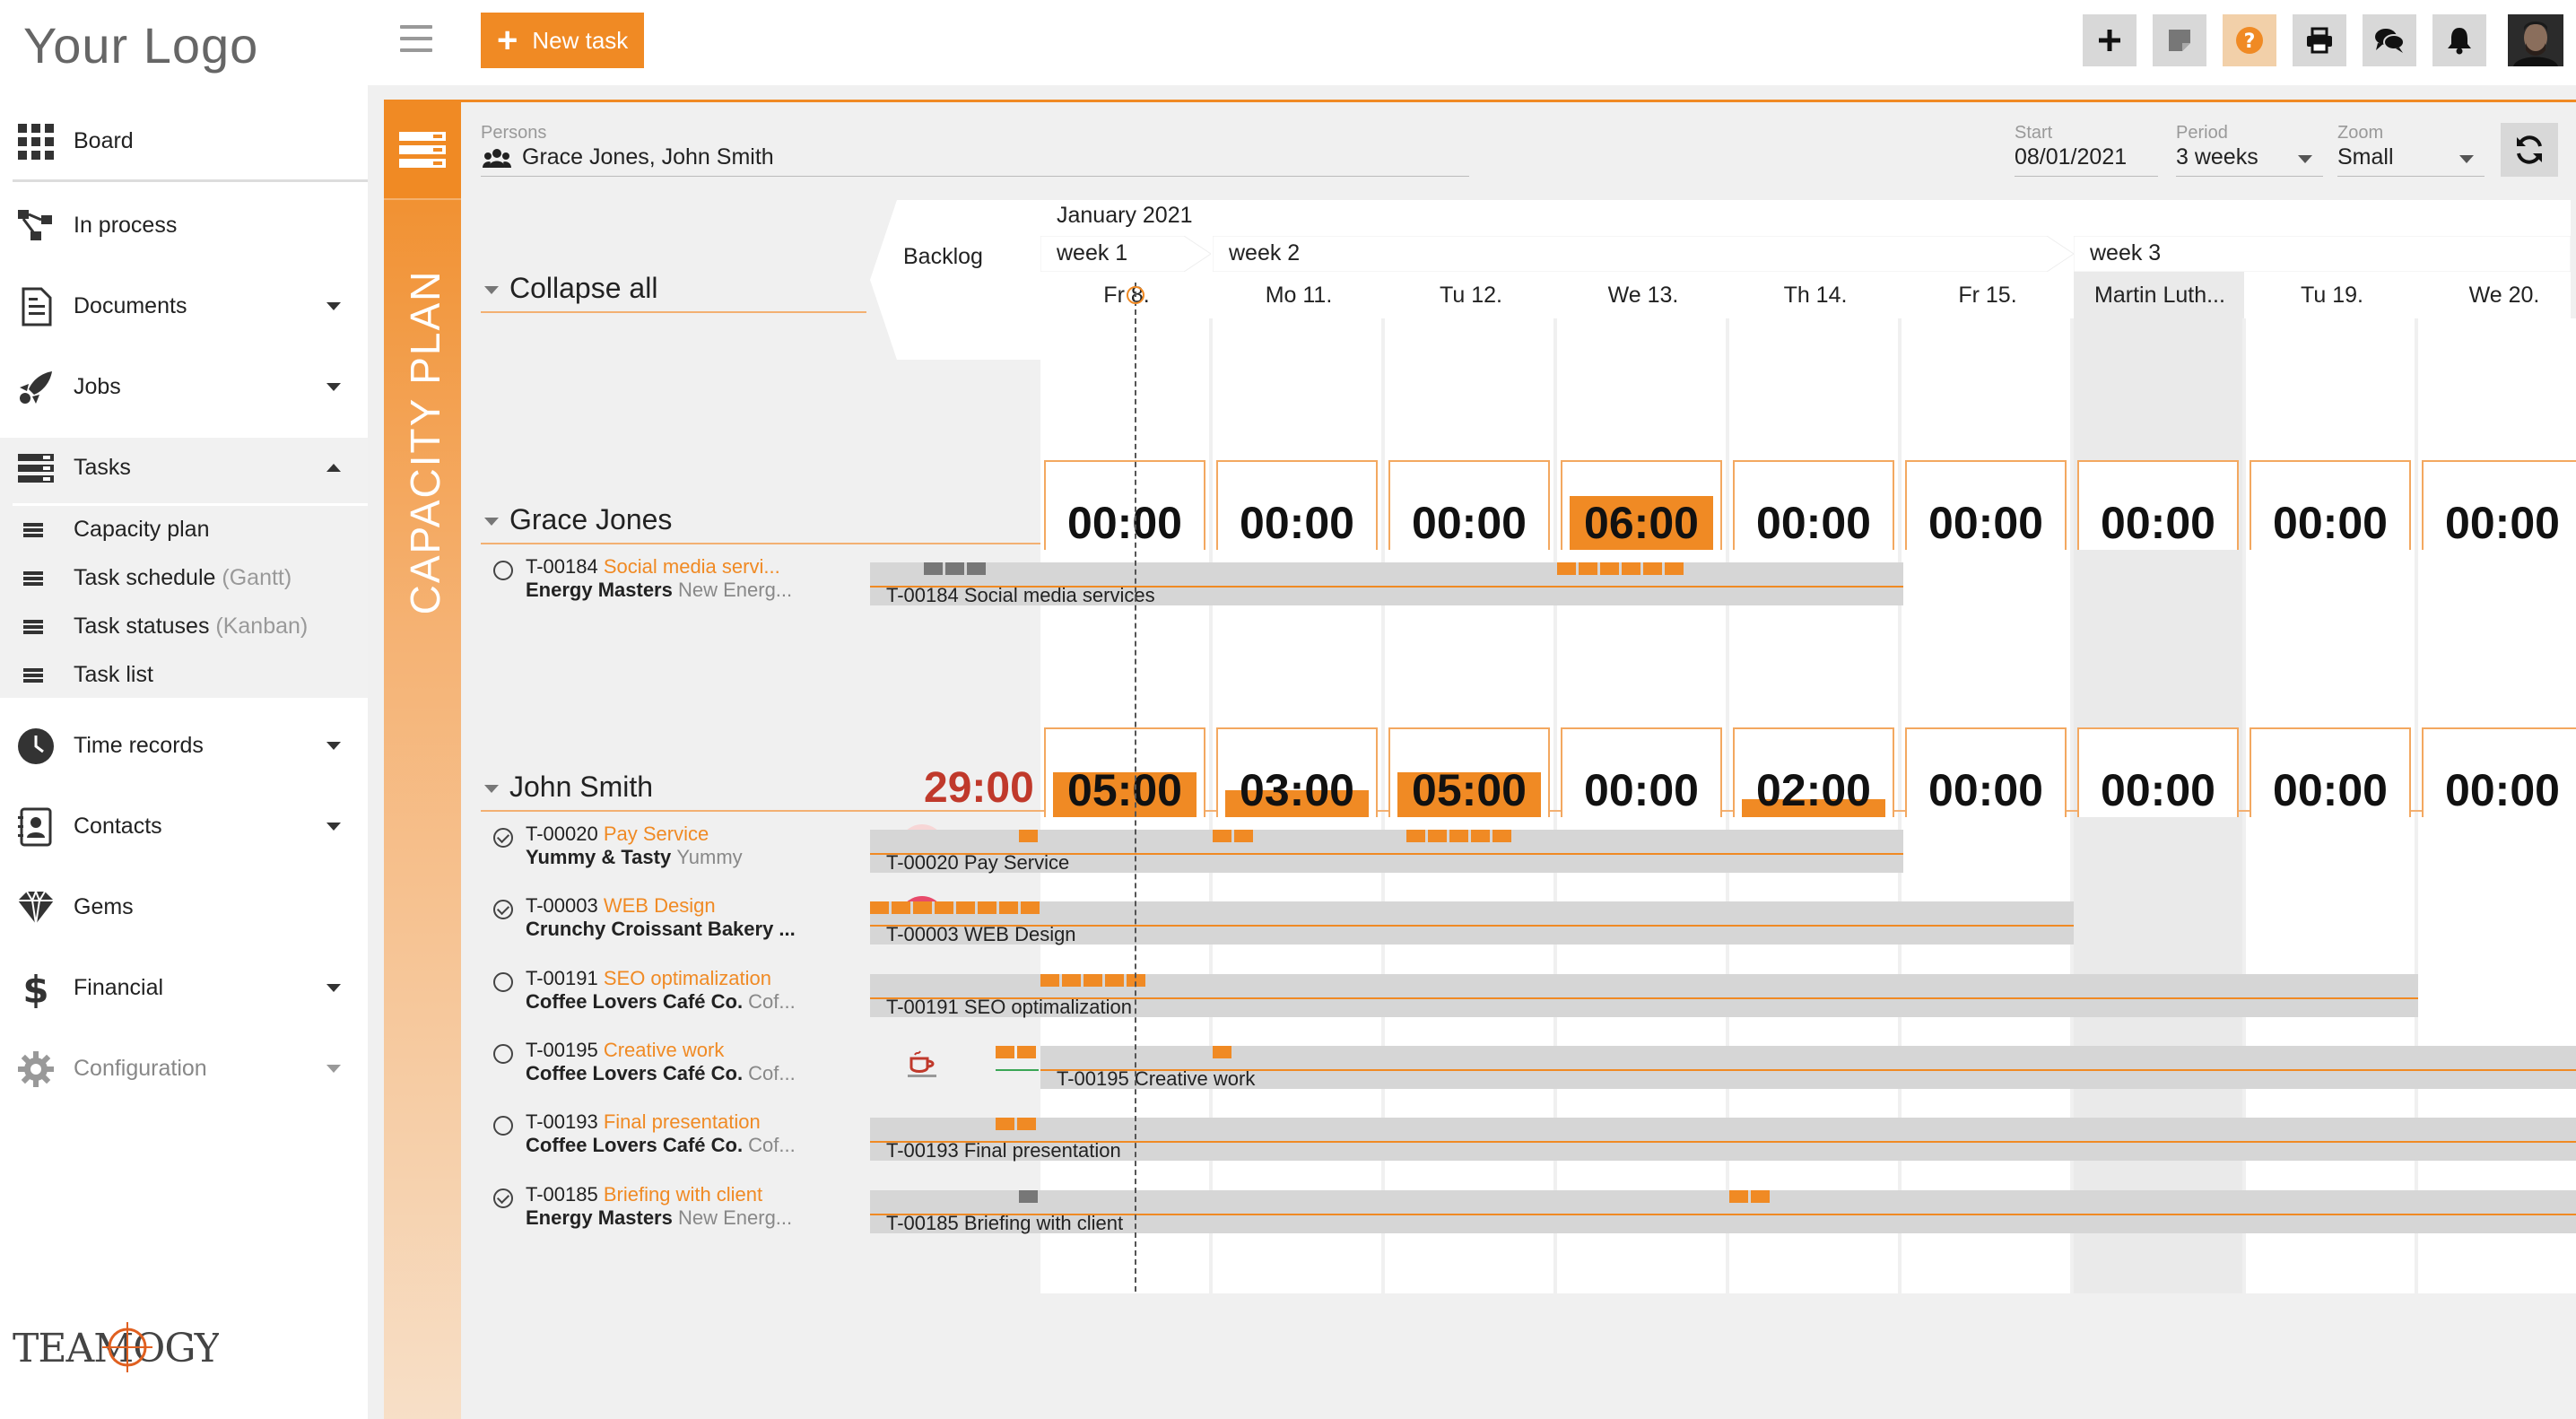  I want to click on sidebar-item-board: Board, so click(184, 141).